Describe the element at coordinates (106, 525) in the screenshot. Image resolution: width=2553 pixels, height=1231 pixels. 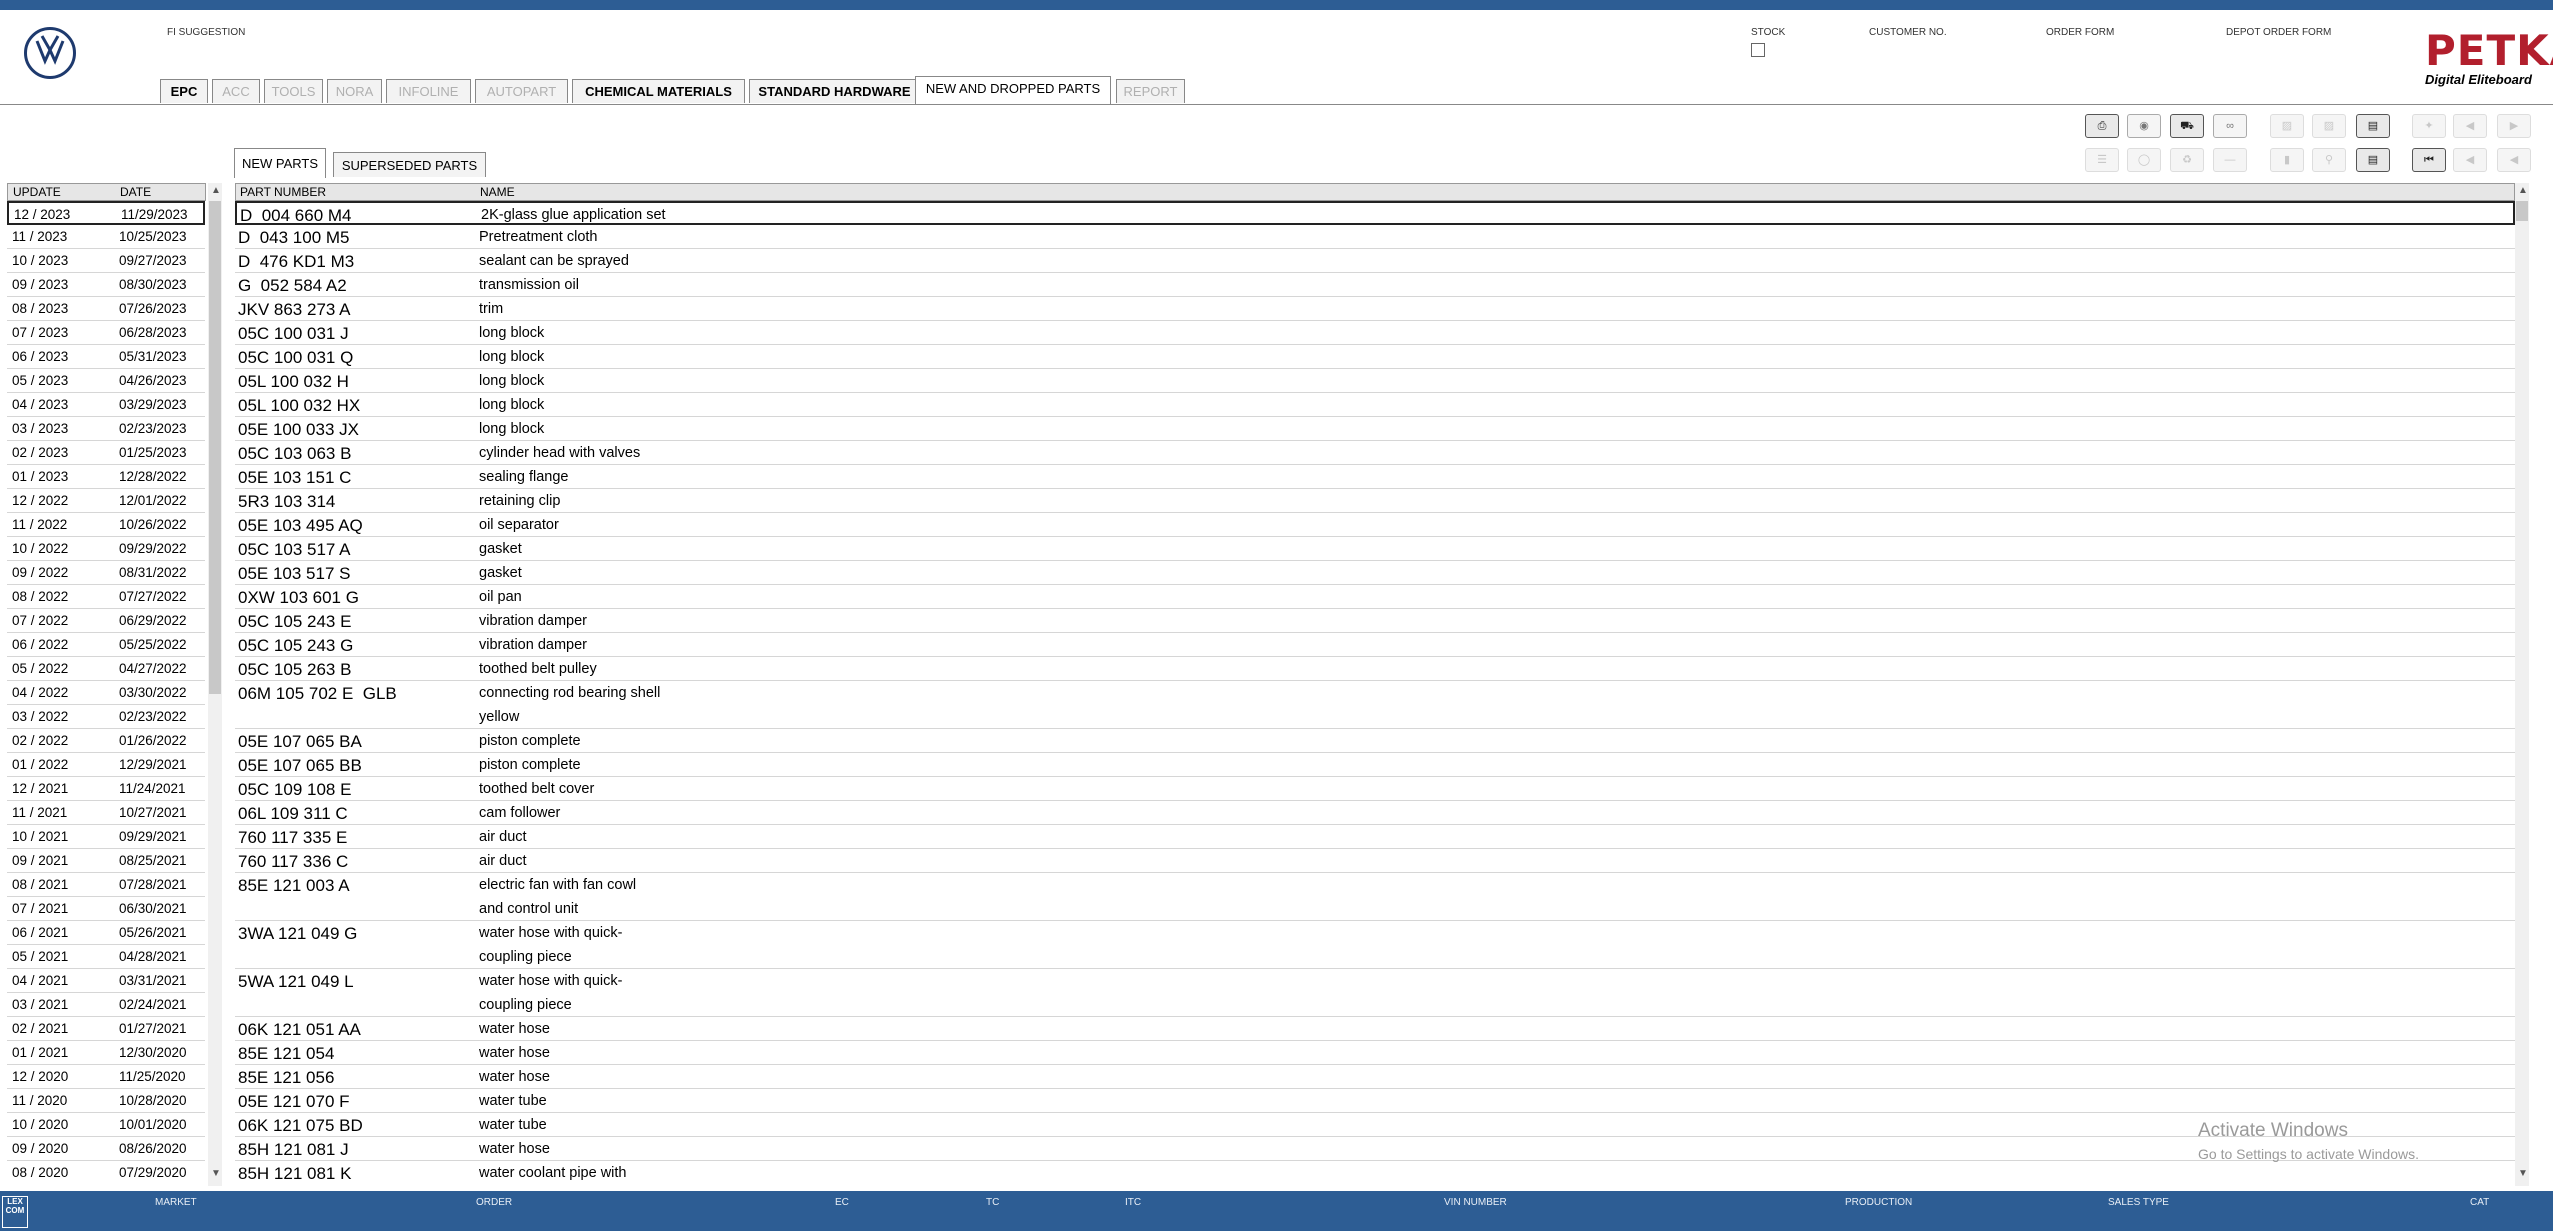
I see `list-item: 11 / 2022 10/26/2022` at that location.